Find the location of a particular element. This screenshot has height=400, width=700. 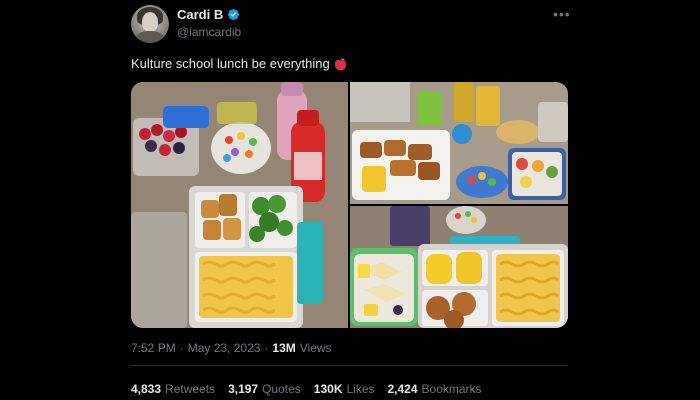

tweet-text-content: Kulture school lunch be everything is located at coordinates (230, 63).